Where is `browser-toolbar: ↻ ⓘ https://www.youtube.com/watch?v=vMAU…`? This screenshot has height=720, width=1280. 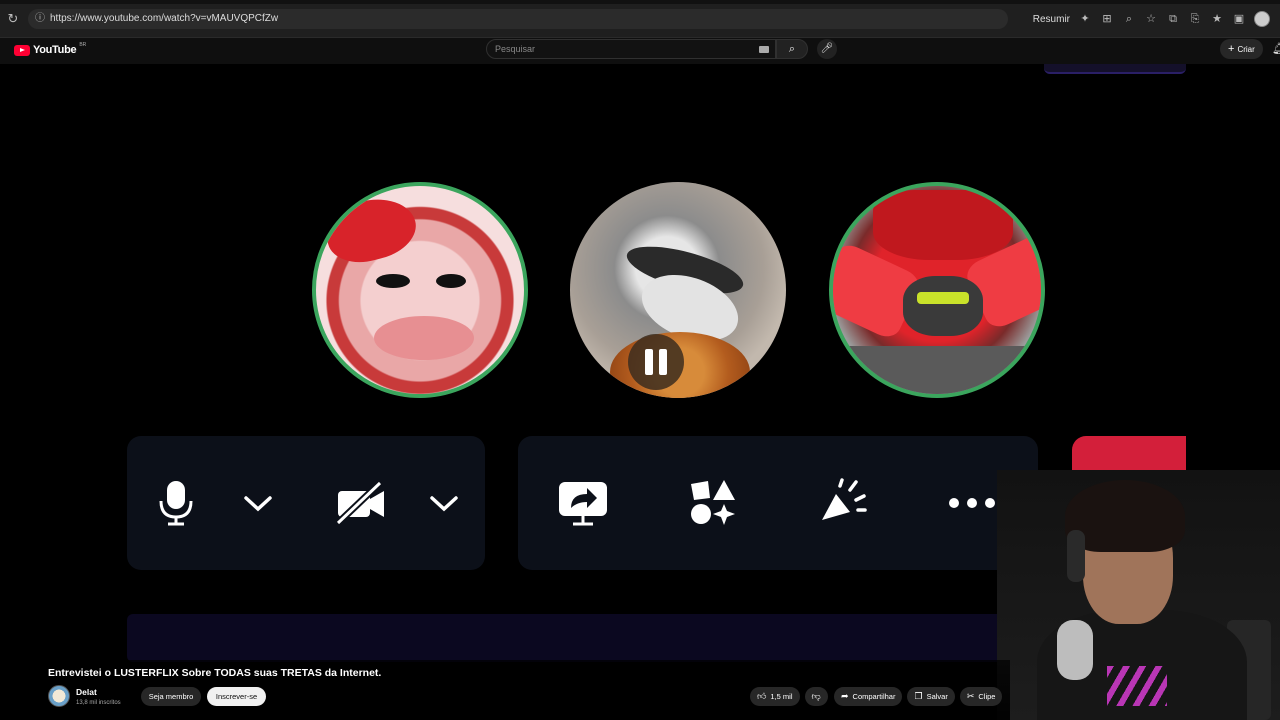 browser-toolbar: ↻ ⓘ https://www.youtube.com/watch?v=vMAU… is located at coordinates (640, 19).